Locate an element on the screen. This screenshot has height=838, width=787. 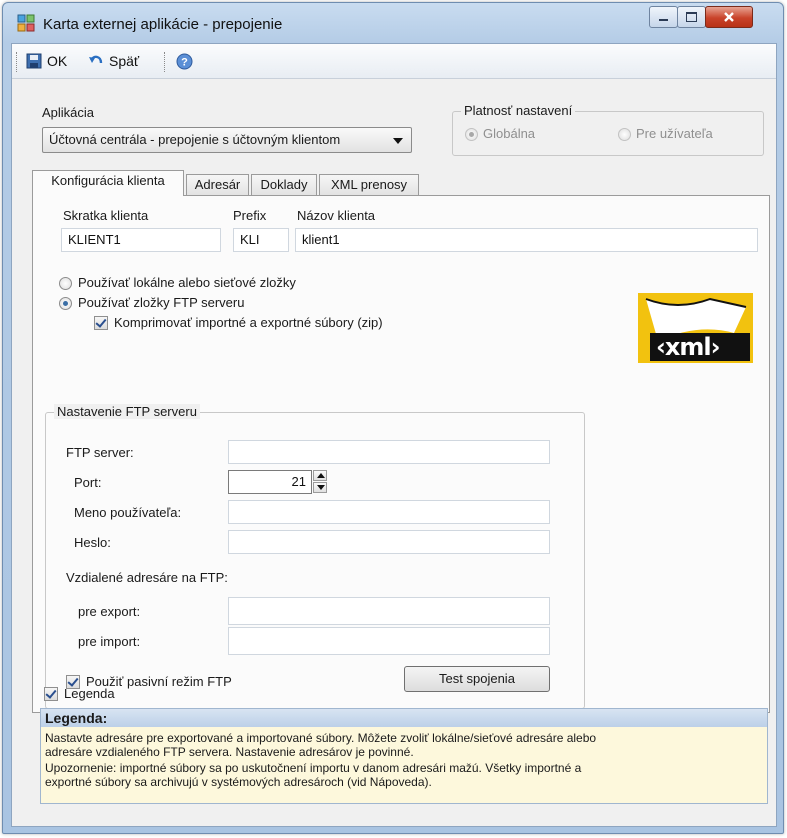
password-label: Heslo: is located at coordinates (92, 542).